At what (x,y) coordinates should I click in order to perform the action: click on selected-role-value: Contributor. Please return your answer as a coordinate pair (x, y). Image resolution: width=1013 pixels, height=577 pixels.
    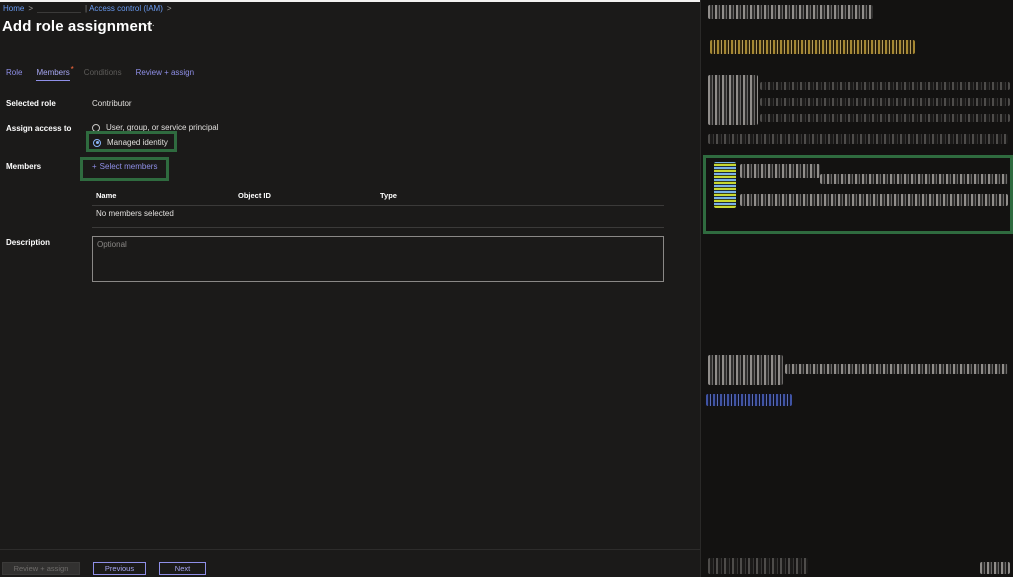
    Looking at the image, I should click on (112, 103).